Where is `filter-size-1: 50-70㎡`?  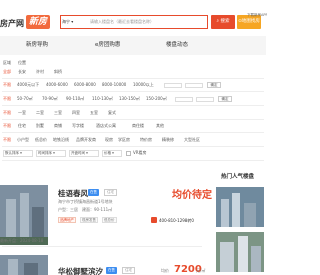 filter-size-1: 50-70㎡ is located at coordinates (25, 99).